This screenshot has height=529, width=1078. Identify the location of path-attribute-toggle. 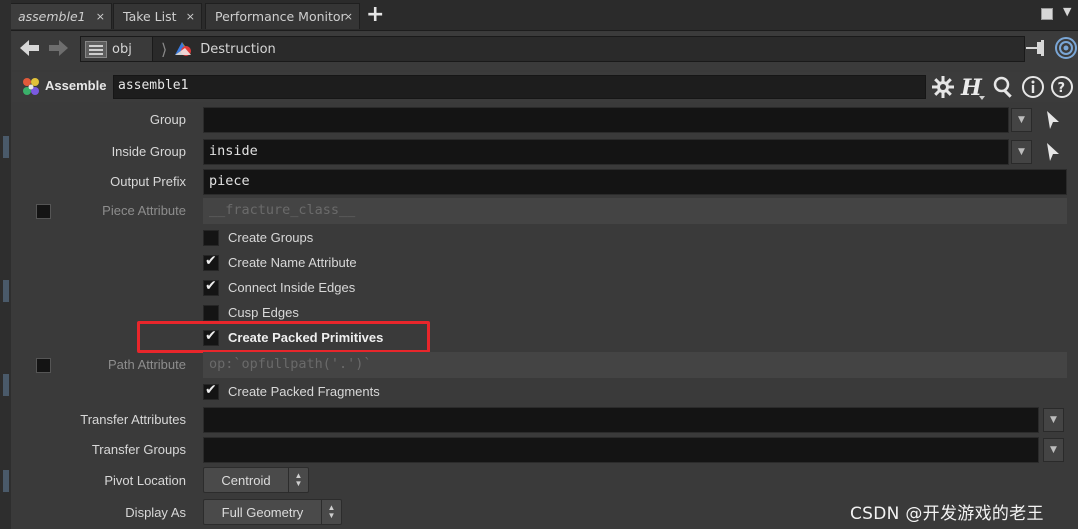
(43, 365).